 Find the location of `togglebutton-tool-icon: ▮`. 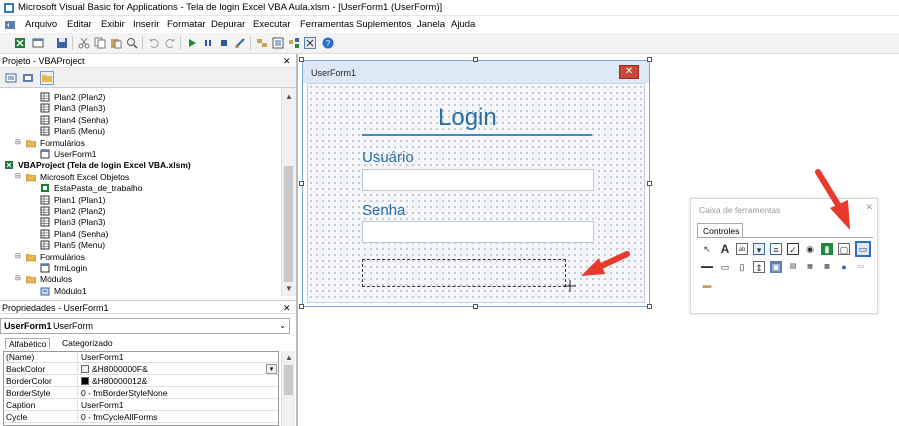

togglebutton-tool-icon: ▮ is located at coordinates (827, 249).